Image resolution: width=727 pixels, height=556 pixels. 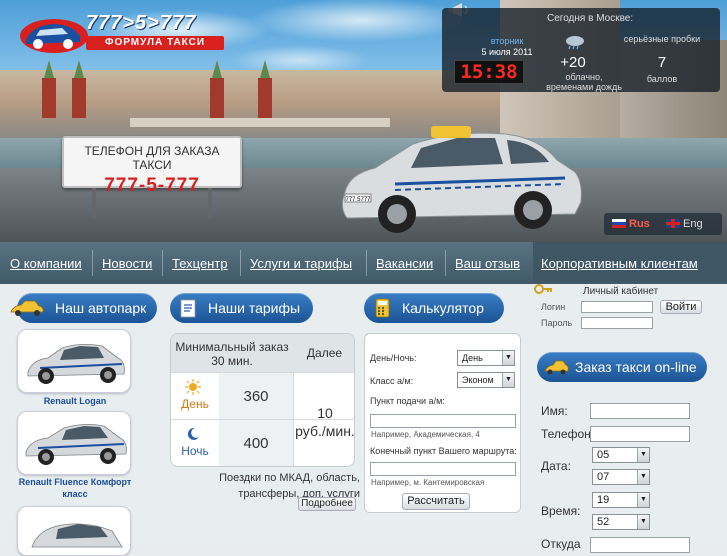 I want to click on order-name-input, so click(x=640, y=411).